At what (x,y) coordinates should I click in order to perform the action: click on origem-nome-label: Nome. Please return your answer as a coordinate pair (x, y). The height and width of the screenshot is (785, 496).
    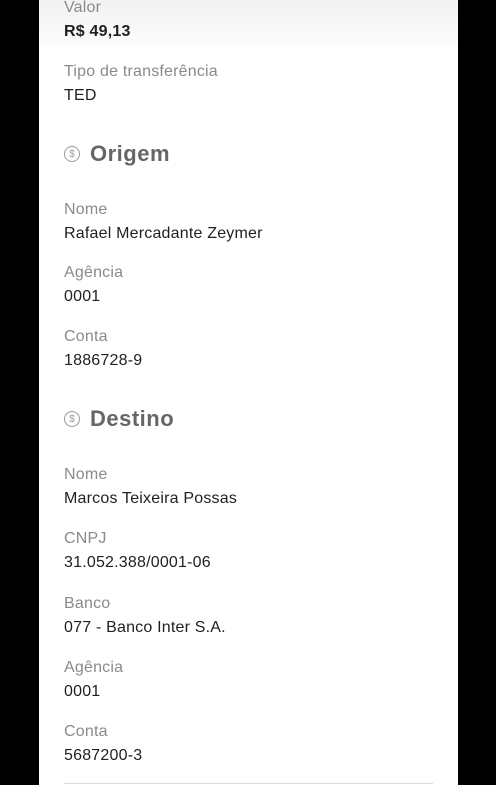
    Looking at the image, I should click on (86, 209).